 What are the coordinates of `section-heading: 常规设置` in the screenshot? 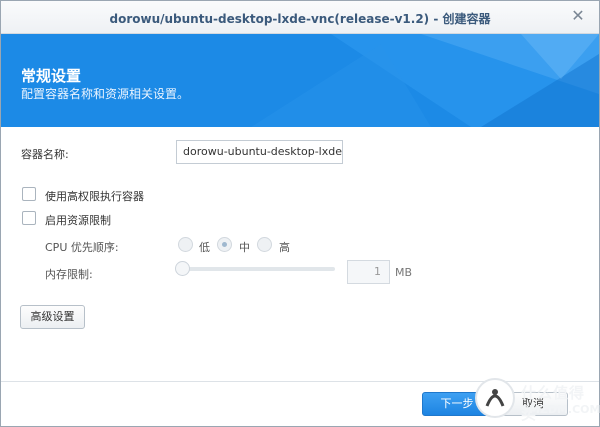 It's located at (51, 76).